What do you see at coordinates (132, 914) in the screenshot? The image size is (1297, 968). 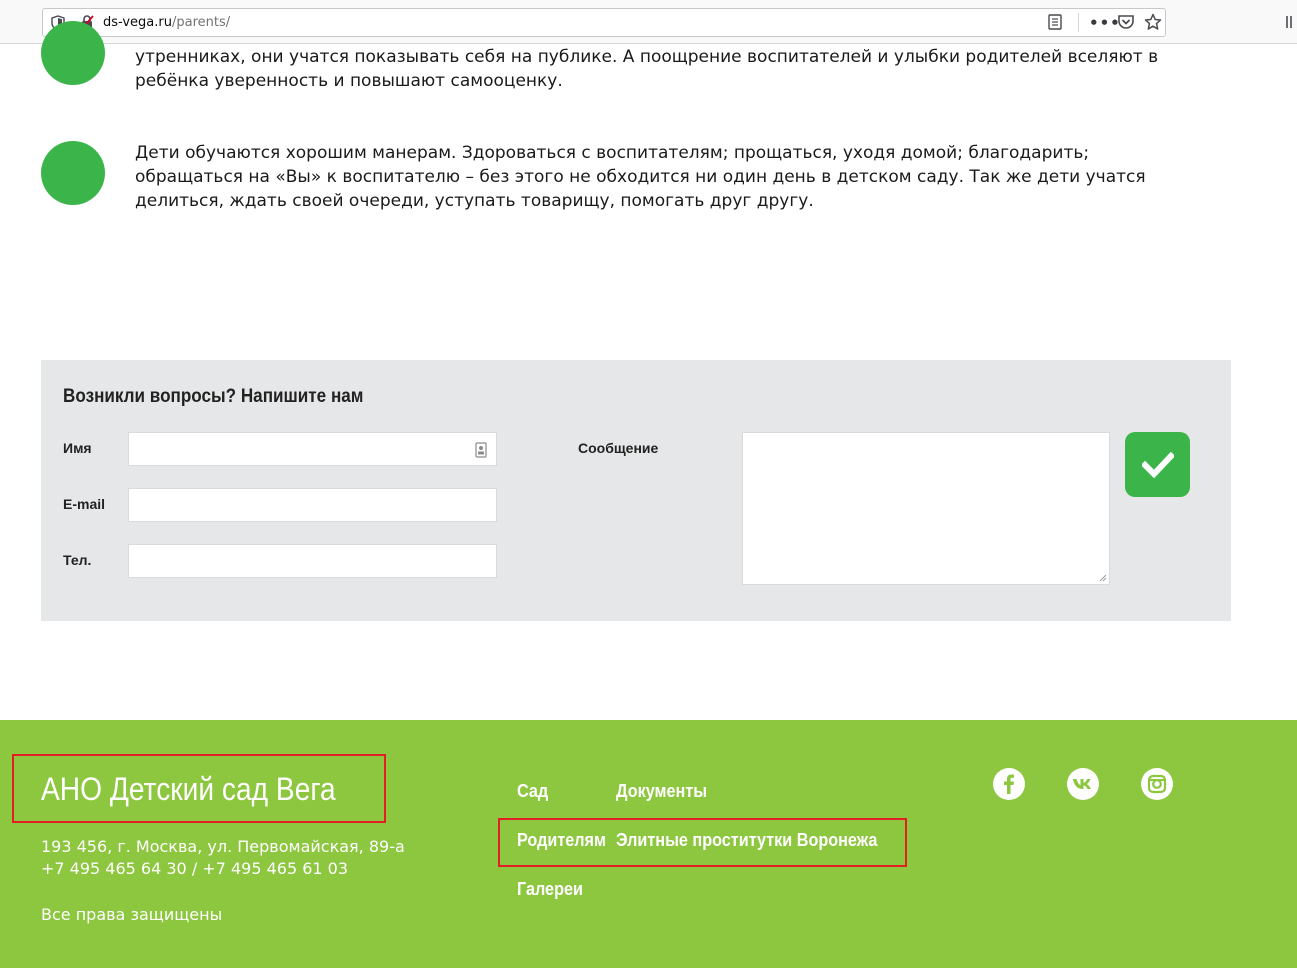 I see `footer-rights: Все права защищены` at bounding box center [132, 914].